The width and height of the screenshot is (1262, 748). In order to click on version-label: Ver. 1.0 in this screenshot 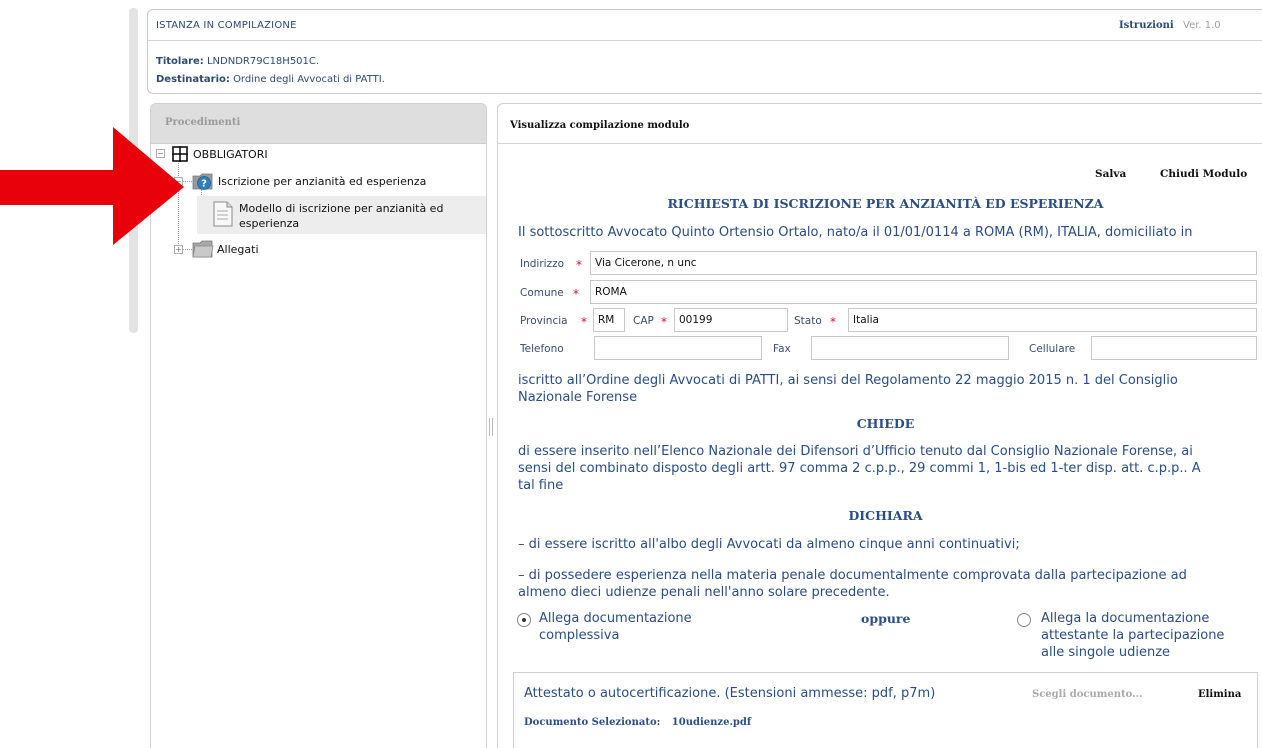, I will do `click(1202, 25)`.